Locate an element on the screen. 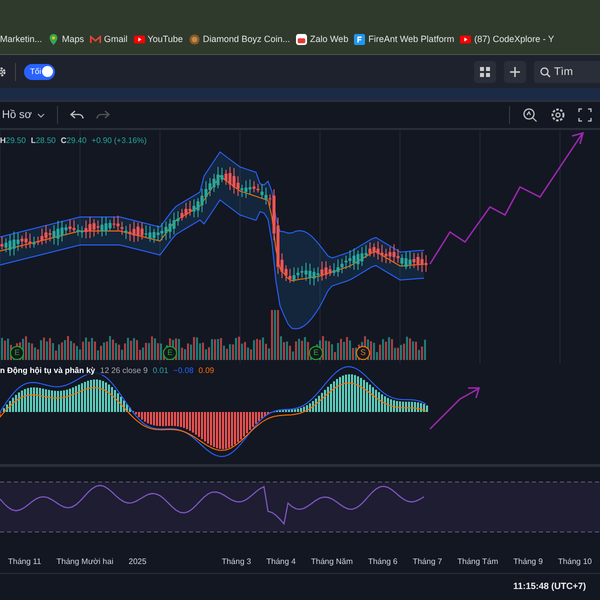 The image size is (600, 600). theme-toggle: Tối is located at coordinates (40, 72).